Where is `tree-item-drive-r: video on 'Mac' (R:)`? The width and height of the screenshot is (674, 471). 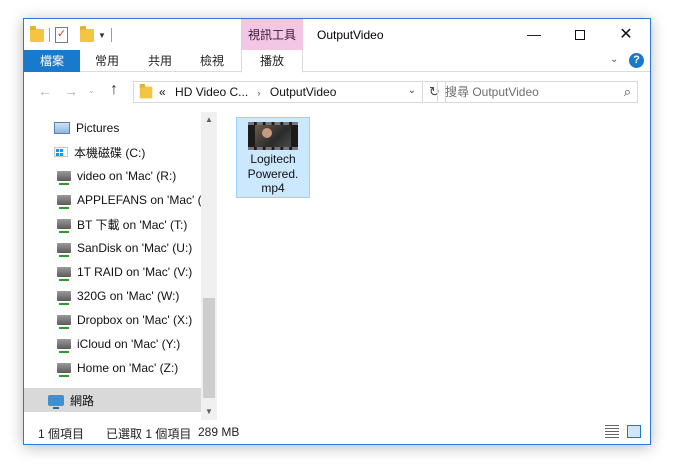
tree-item-drive-r: video on 'Mac' (R:) is located at coordinates (129, 176).